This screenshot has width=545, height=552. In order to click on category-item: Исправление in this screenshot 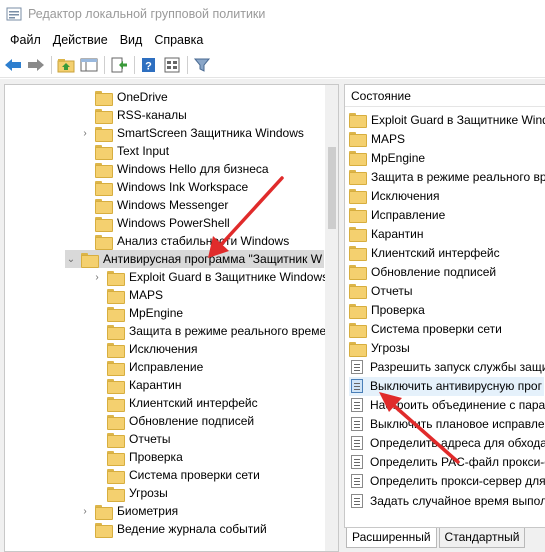, I will do `click(398, 214)`.